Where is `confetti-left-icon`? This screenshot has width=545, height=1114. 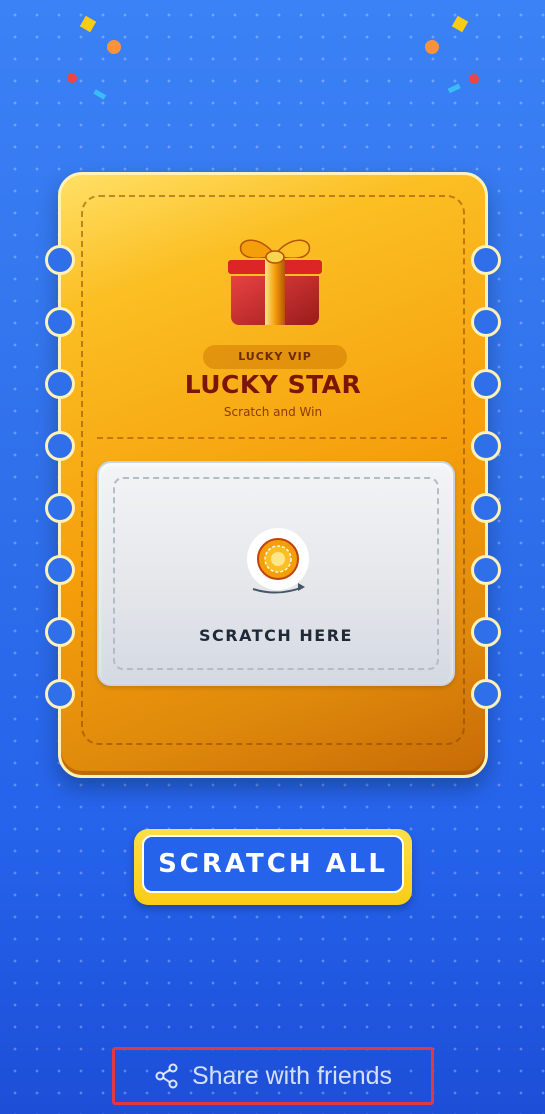
confetti-left-icon is located at coordinates (94, 57).